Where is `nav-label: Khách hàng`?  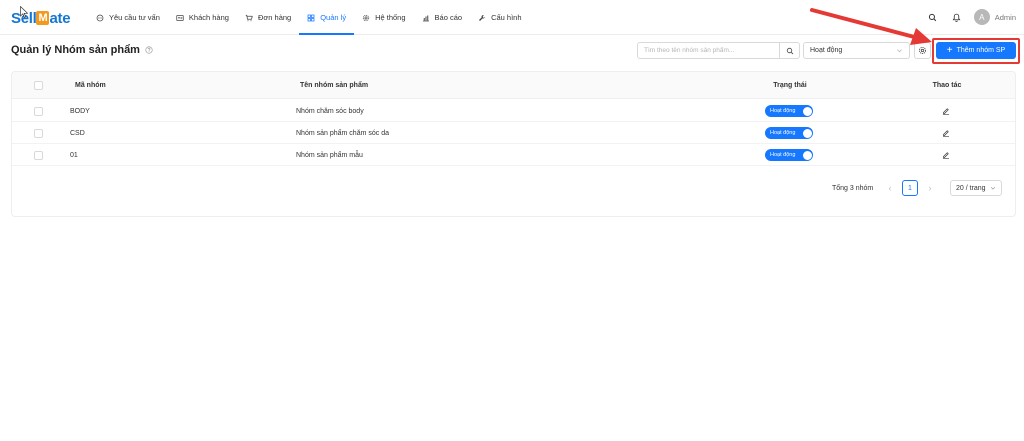
nav-label: Khách hàng is located at coordinates (208, 17).